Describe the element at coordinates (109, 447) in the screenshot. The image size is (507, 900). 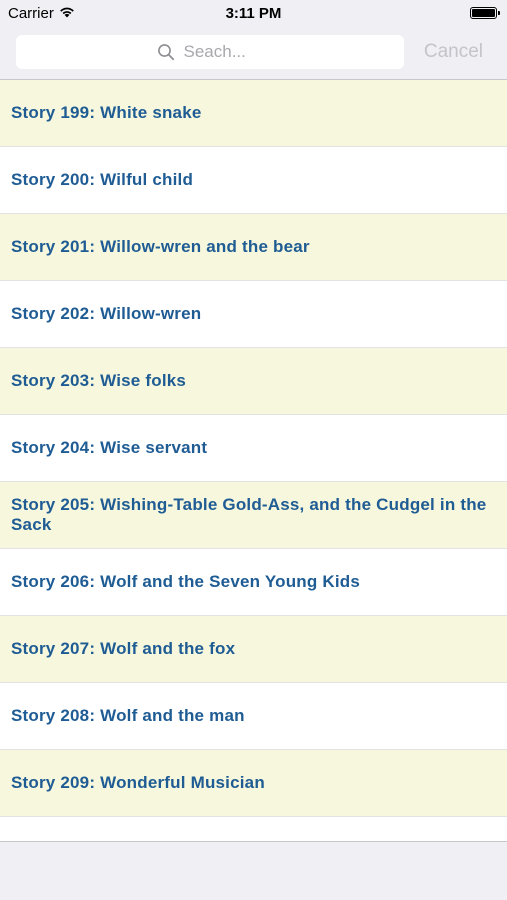
I see `story-title: Story 204: Wise servant` at that location.